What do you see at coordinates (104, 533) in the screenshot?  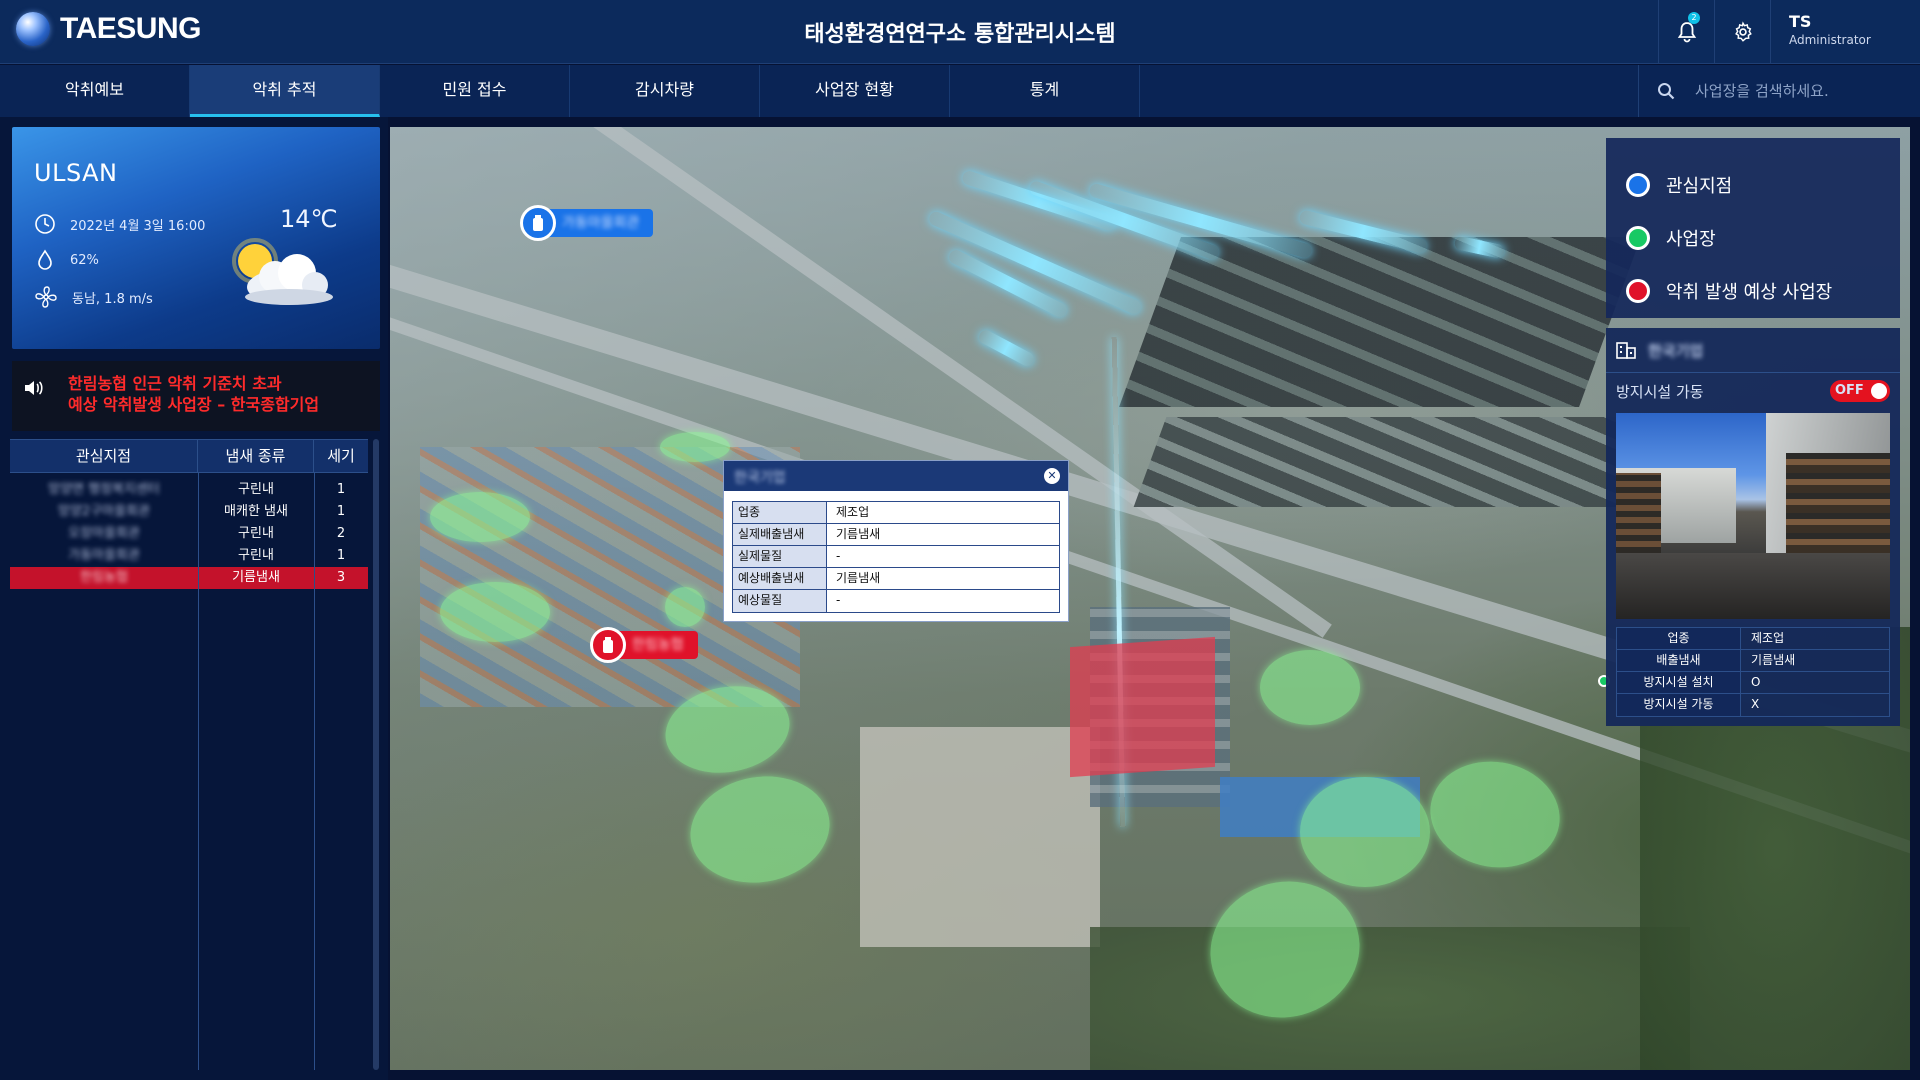 I see `row-point: 오장마을회관` at bounding box center [104, 533].